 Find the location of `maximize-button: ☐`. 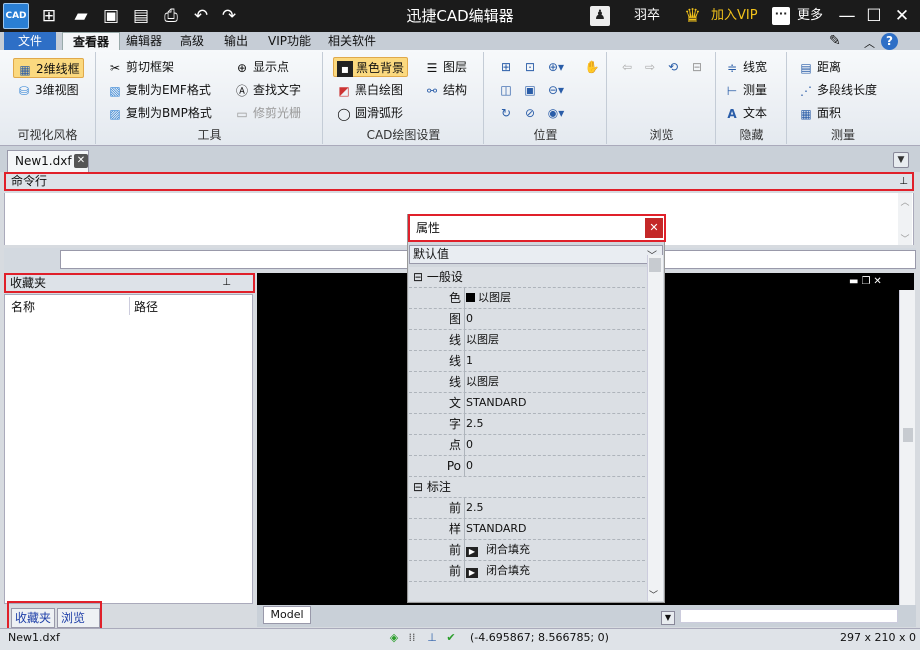

maximize-button: ☐ is located at coordinates (874, 16).